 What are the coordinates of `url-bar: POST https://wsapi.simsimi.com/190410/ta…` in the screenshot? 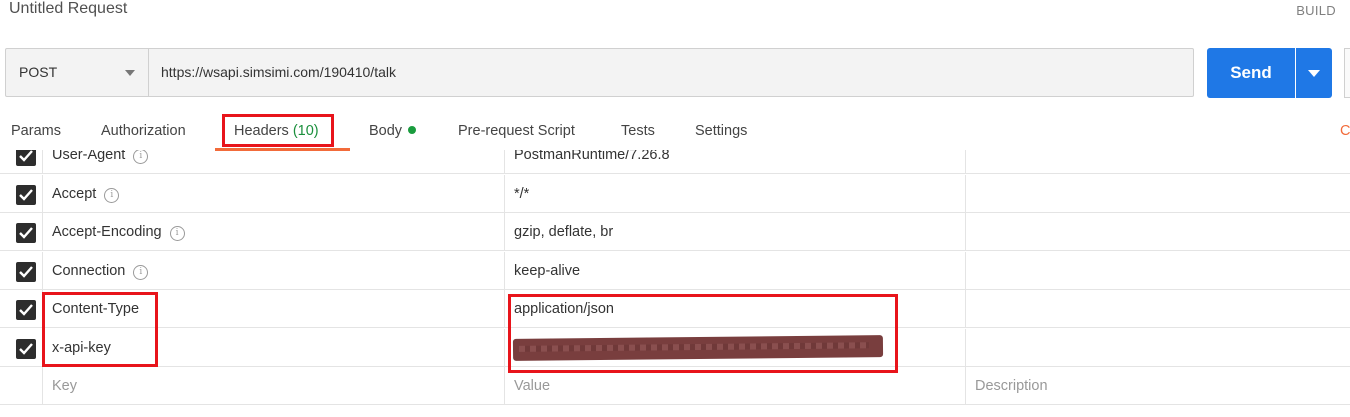 It's located at (599, 72).